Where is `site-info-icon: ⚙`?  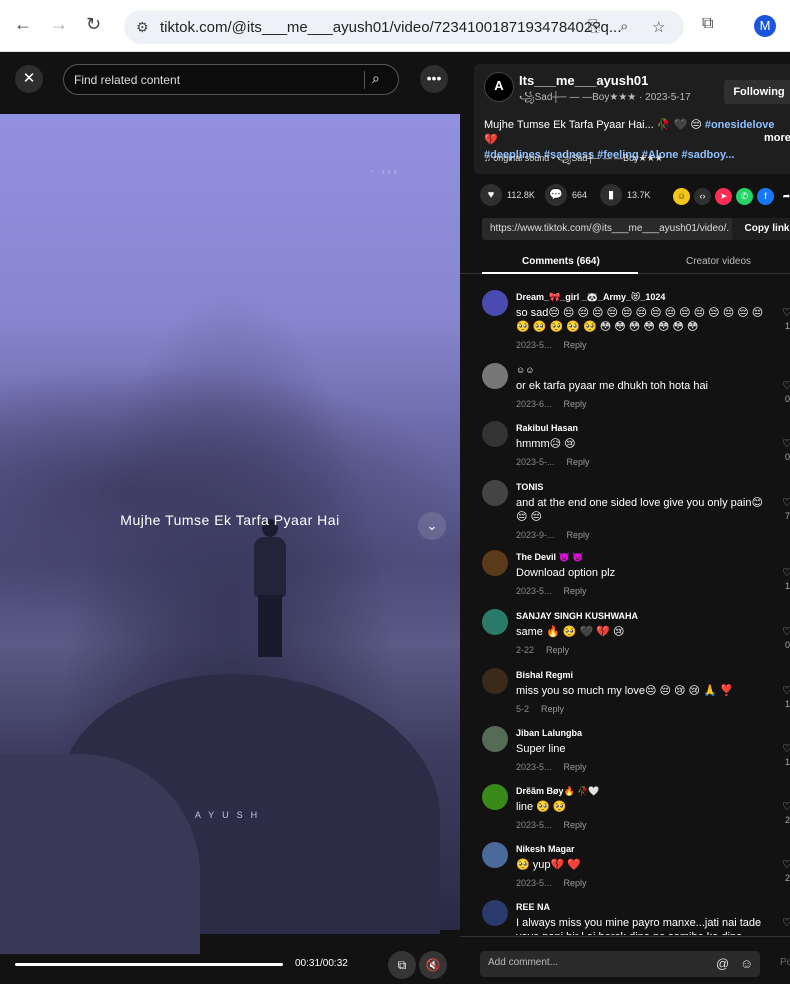 site-info-icon: ⚙ is located at coordinates (142, 27).